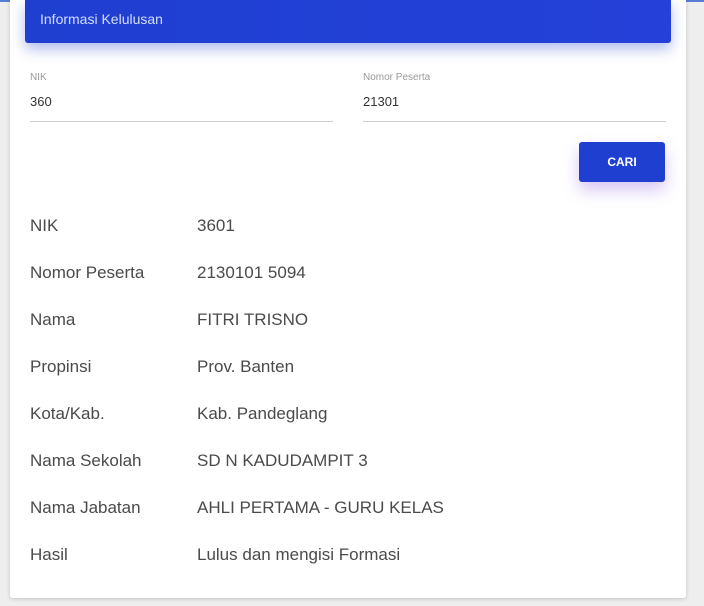 The width and height of the screenshot is (704, 606). What do you see at coordinates (216, 225) in the screenshot?
I see `row-value: 3601` at bounding box center [216, 225].